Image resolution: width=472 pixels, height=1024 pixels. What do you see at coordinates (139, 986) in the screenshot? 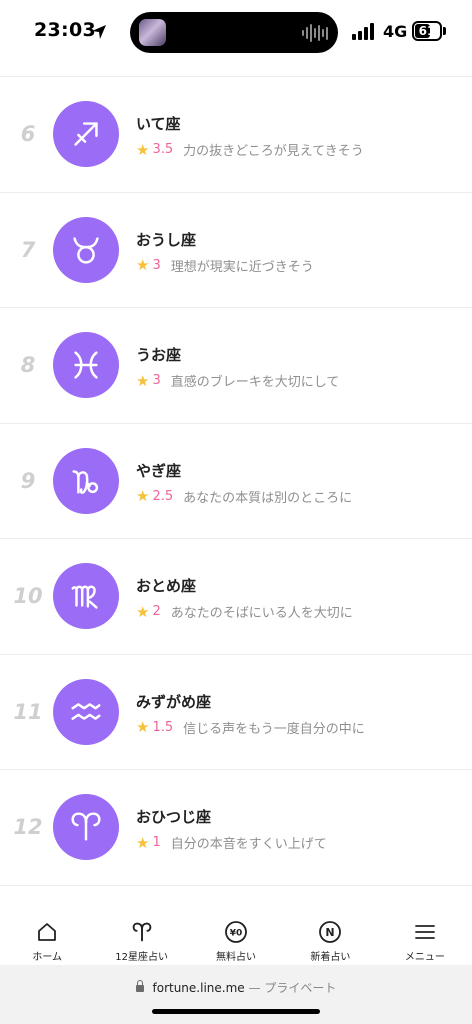
I see `lock-icon` at bounding box center [139, 986].